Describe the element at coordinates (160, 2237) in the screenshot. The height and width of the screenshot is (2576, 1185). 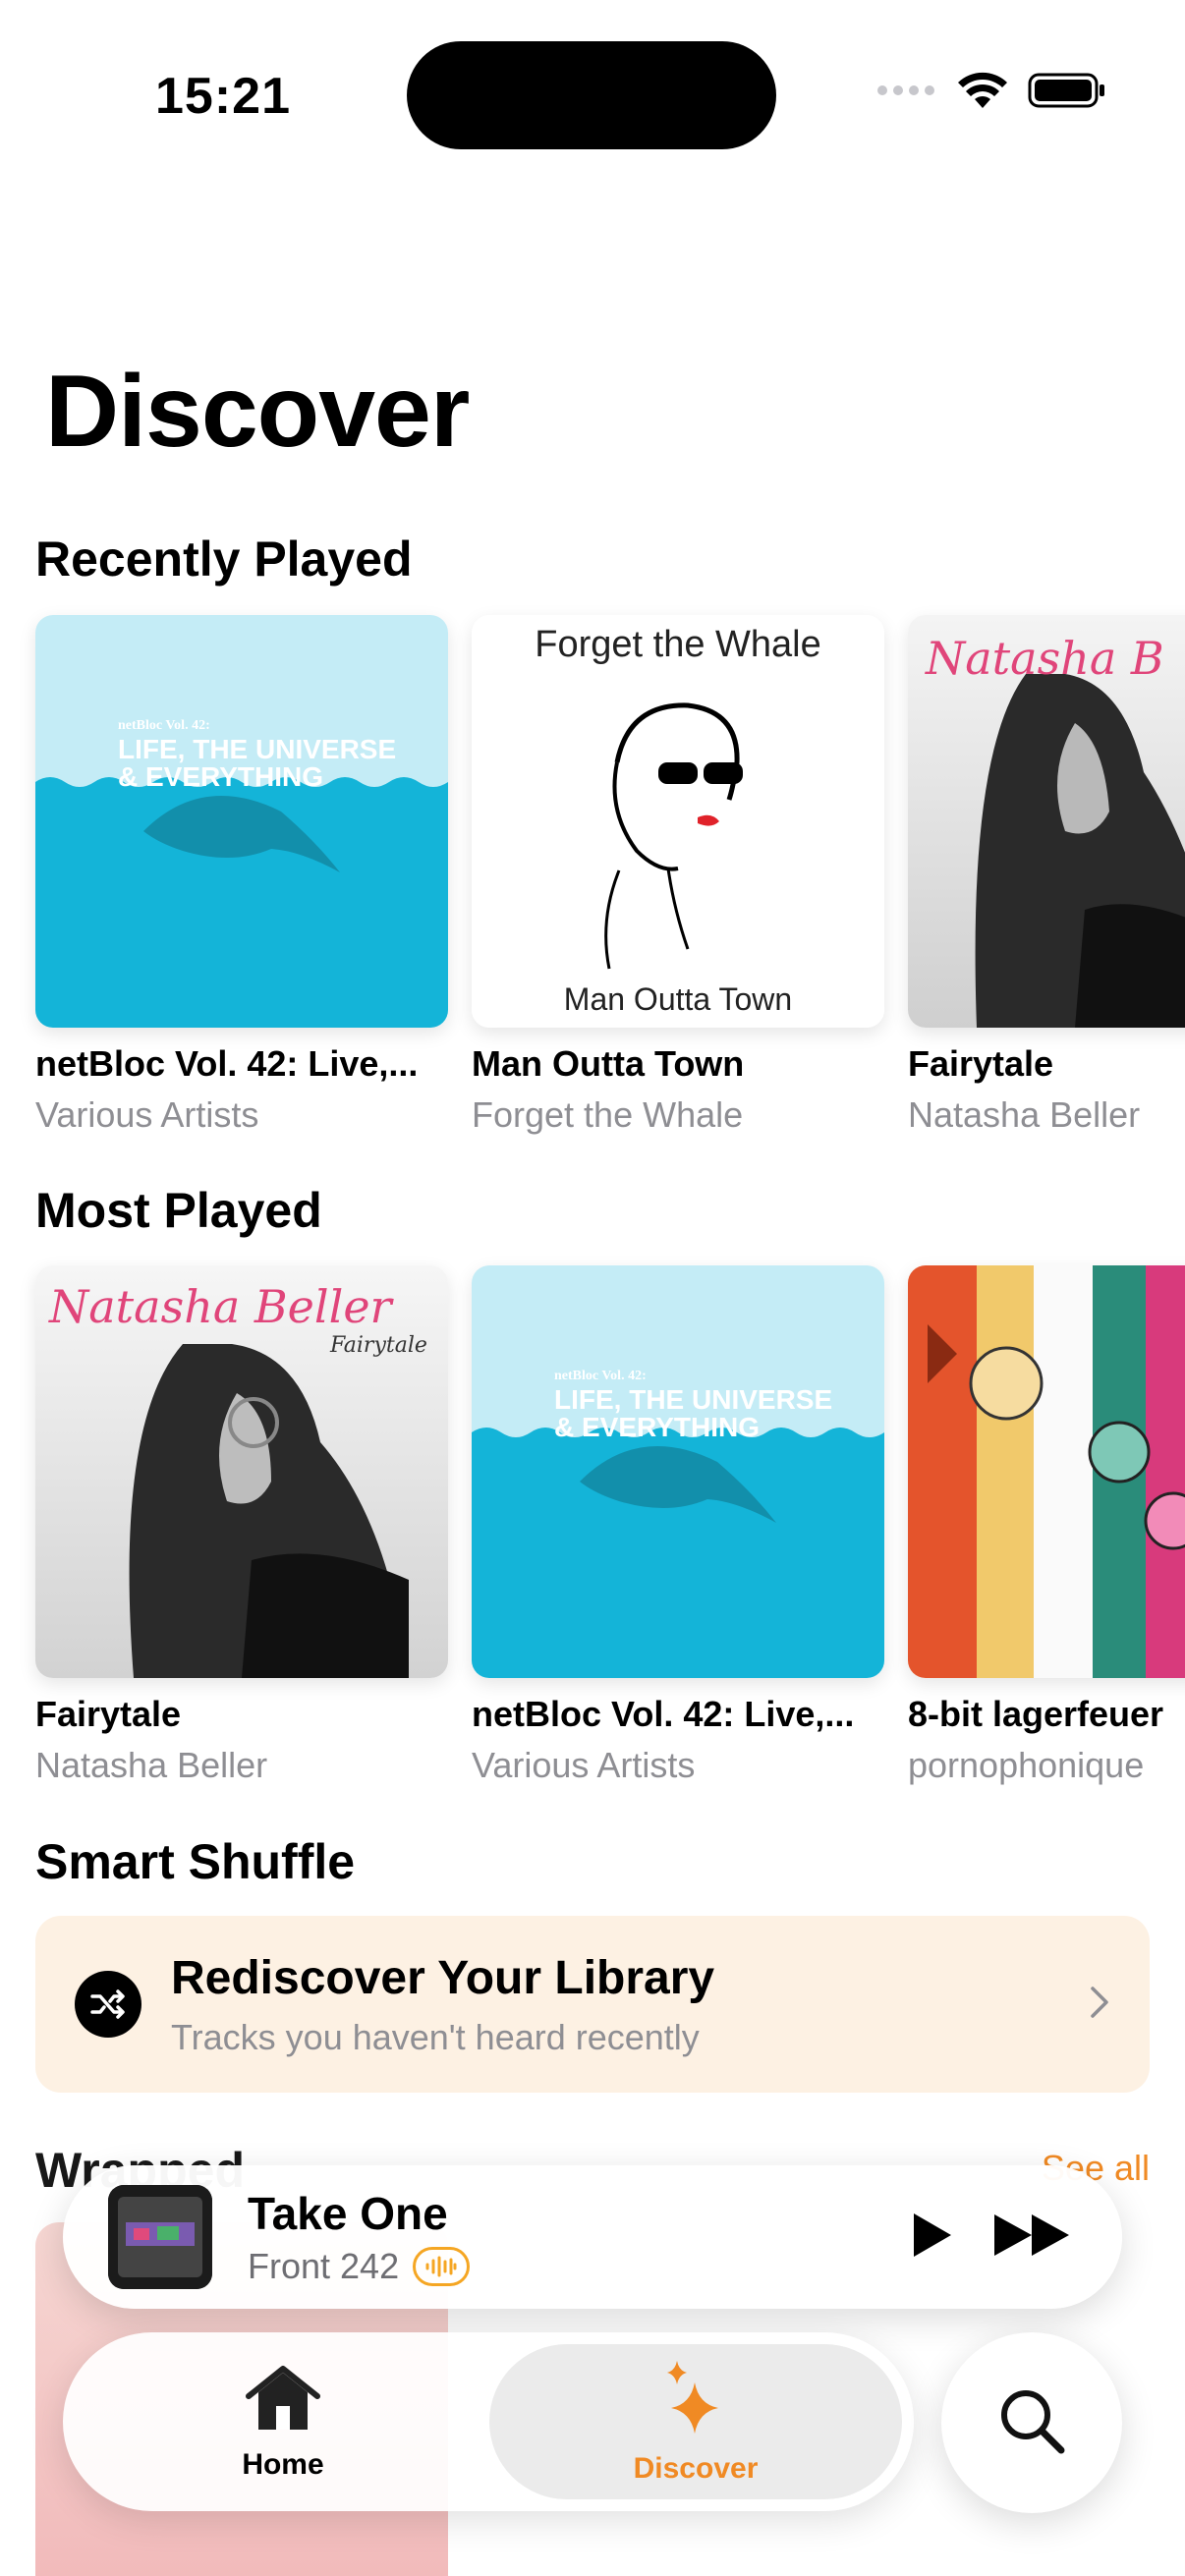
I see `now-playing-artwork` at that location.